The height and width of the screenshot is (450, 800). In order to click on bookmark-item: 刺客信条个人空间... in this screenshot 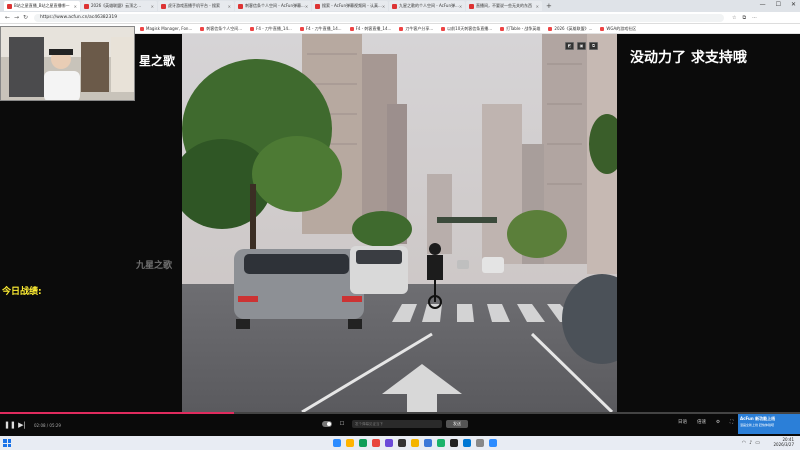, I will do `click(221, 29)`.